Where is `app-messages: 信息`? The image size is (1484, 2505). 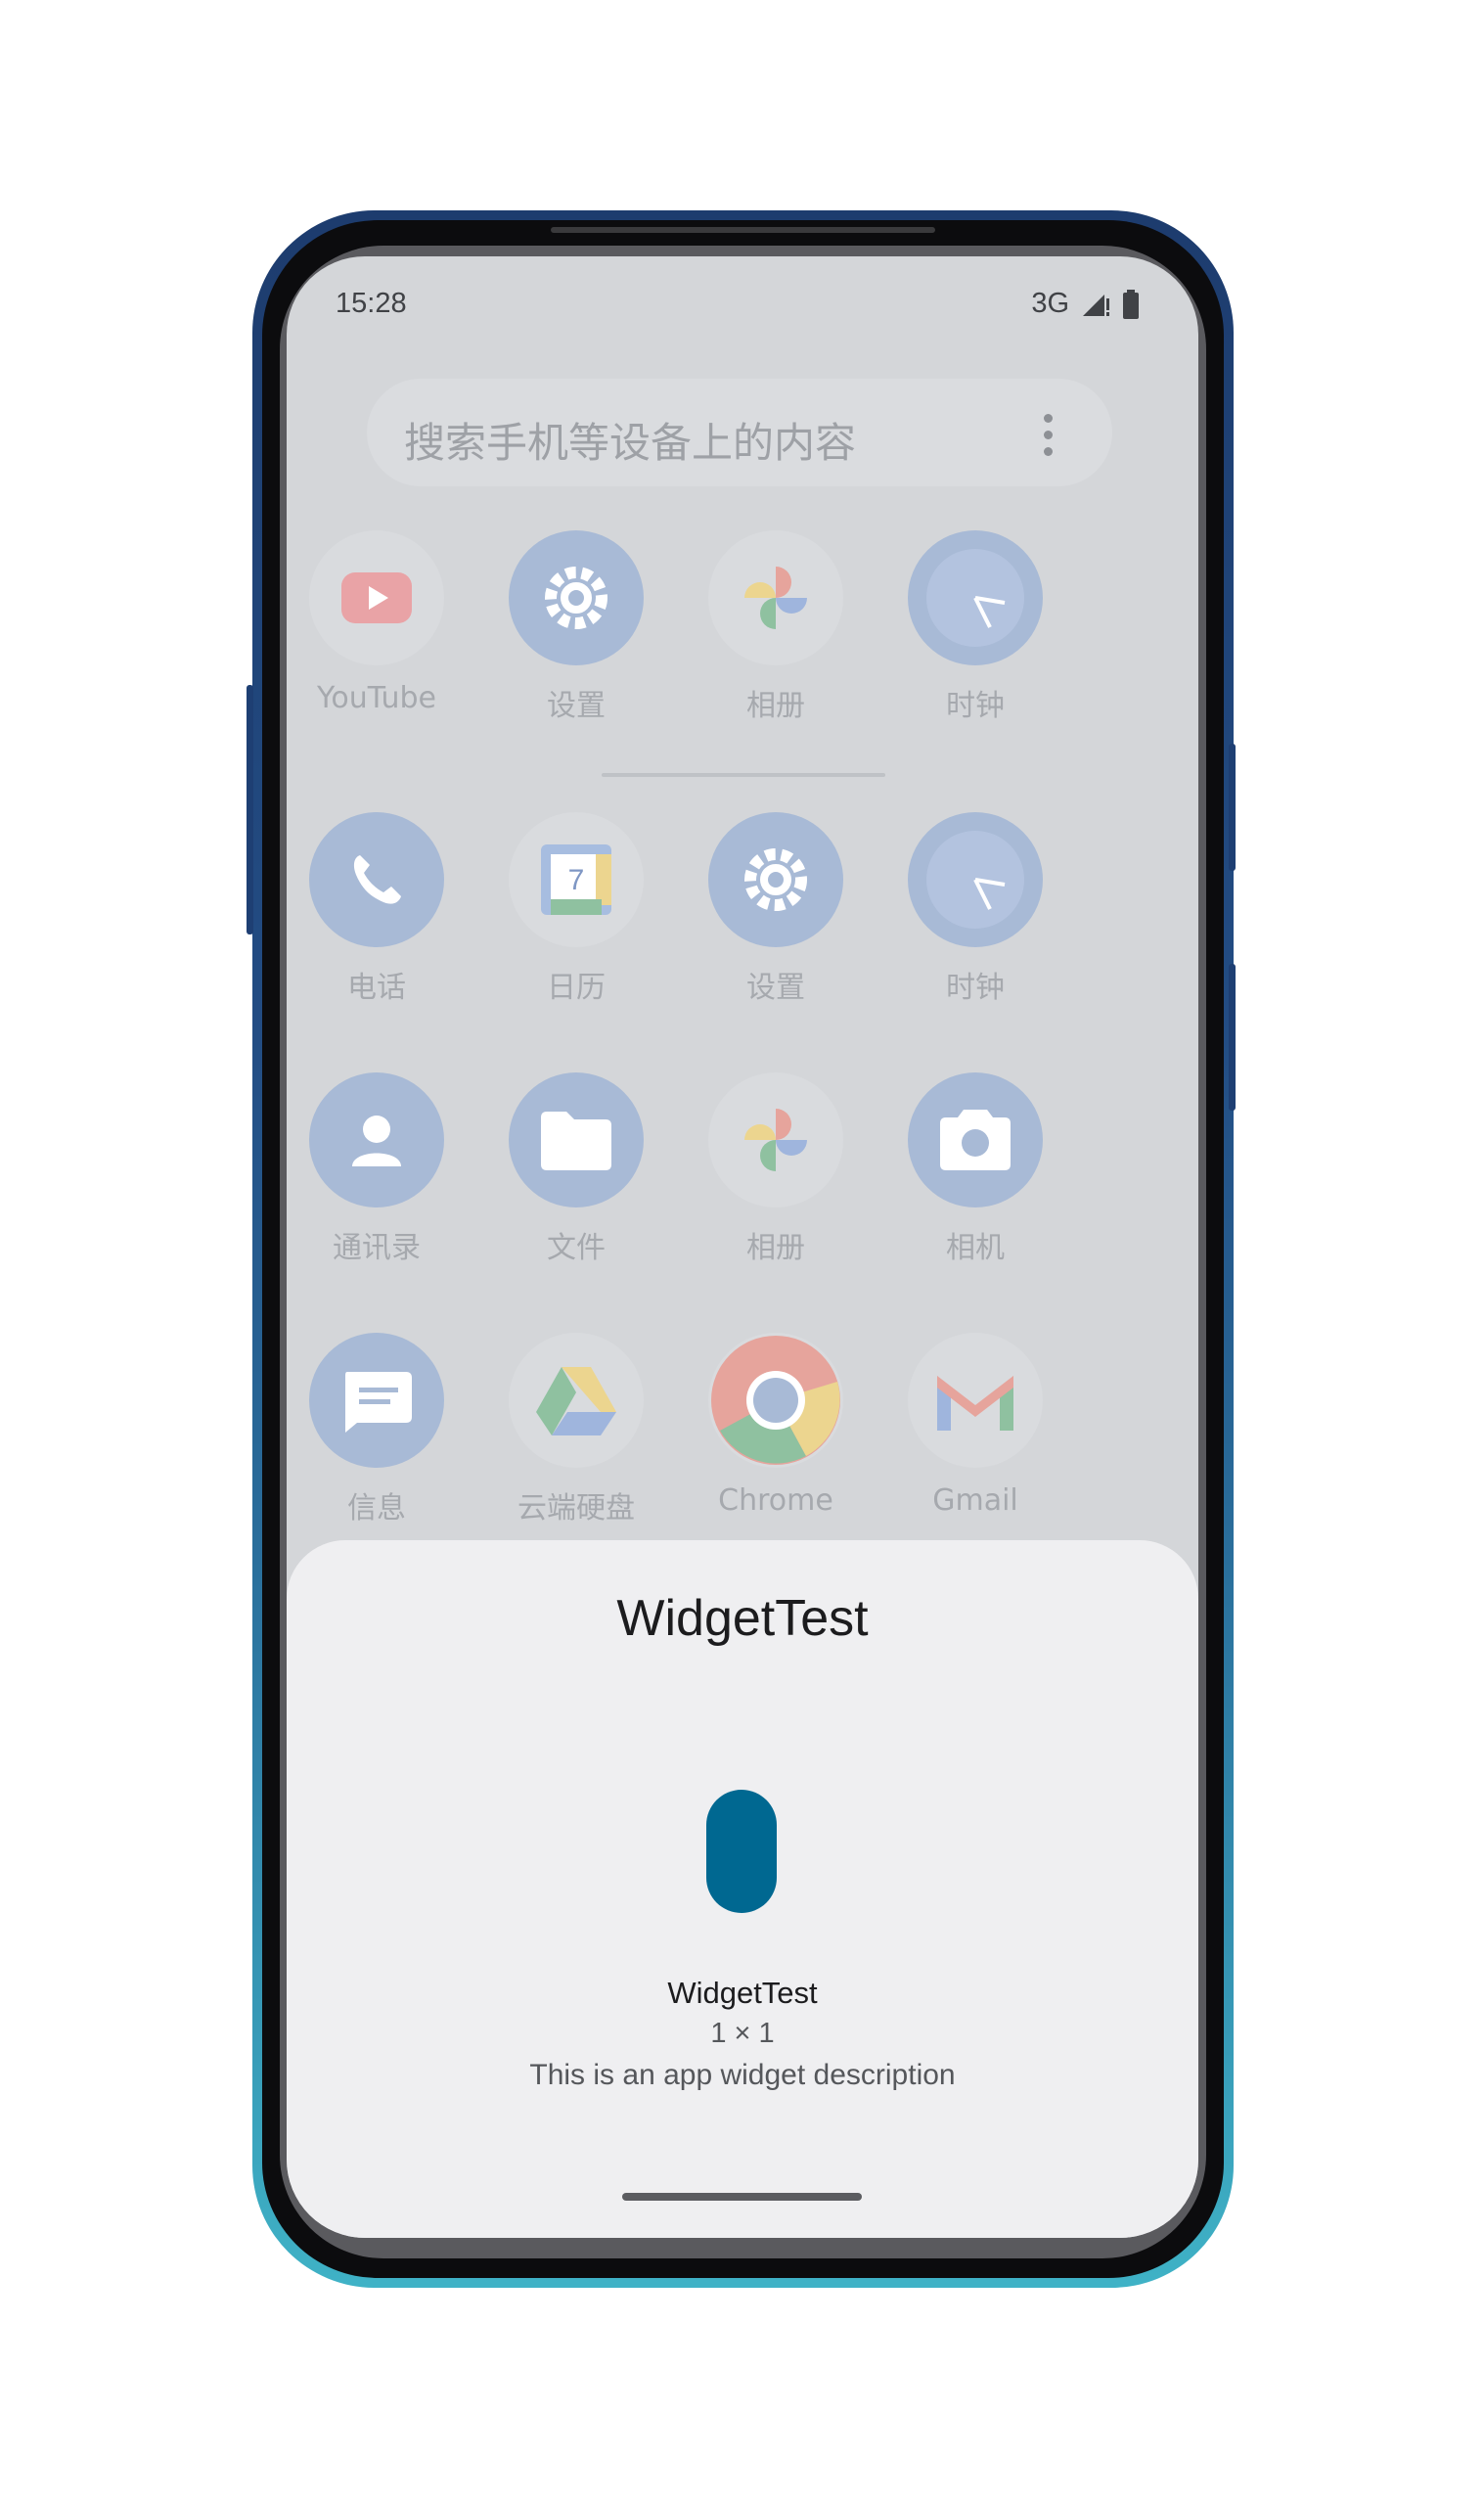 app-messages: 信息 is located at coordinates (383, 1429).